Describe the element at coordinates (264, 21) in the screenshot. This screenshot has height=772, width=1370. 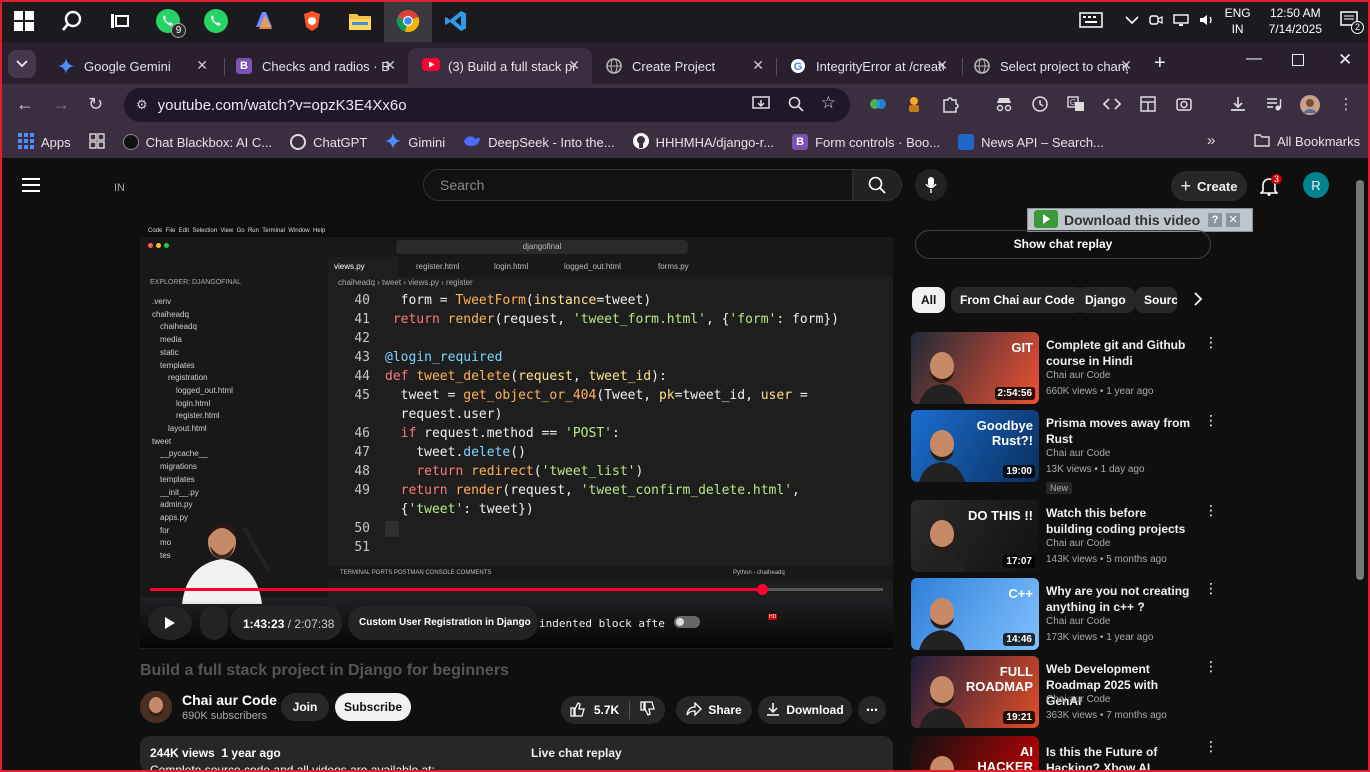
I see `copilot-icon` at that location.